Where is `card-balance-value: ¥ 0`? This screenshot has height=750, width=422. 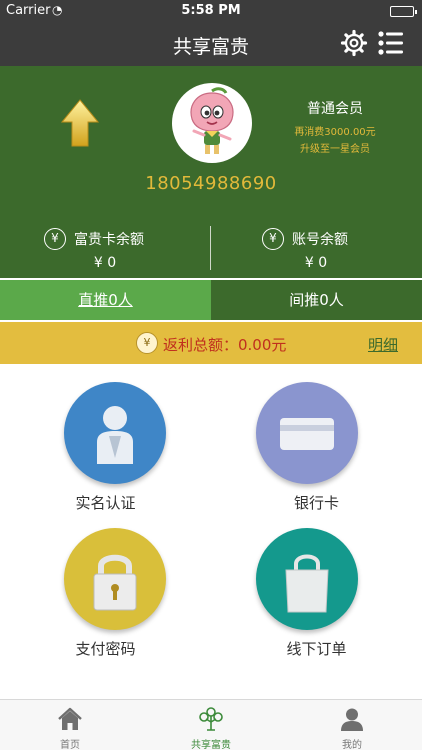
card-balance-value: ¥ 0 is located at coordinates (105, 263).